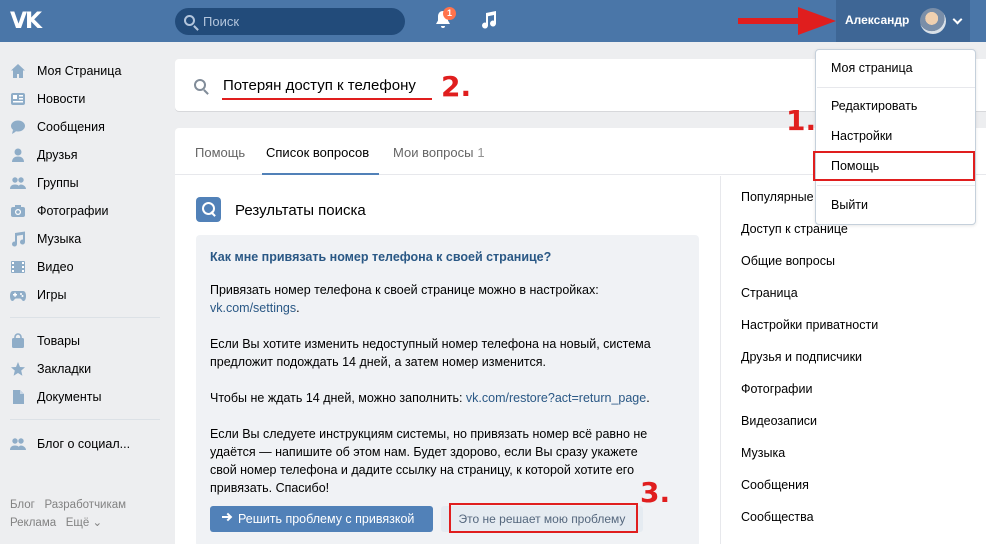 This screenshot has height=544, width=986. What do you see at coordinates (59, 239) in the screenshot?
I see `sidebar-item-label: Музыка` at bounding box center [59, 239].